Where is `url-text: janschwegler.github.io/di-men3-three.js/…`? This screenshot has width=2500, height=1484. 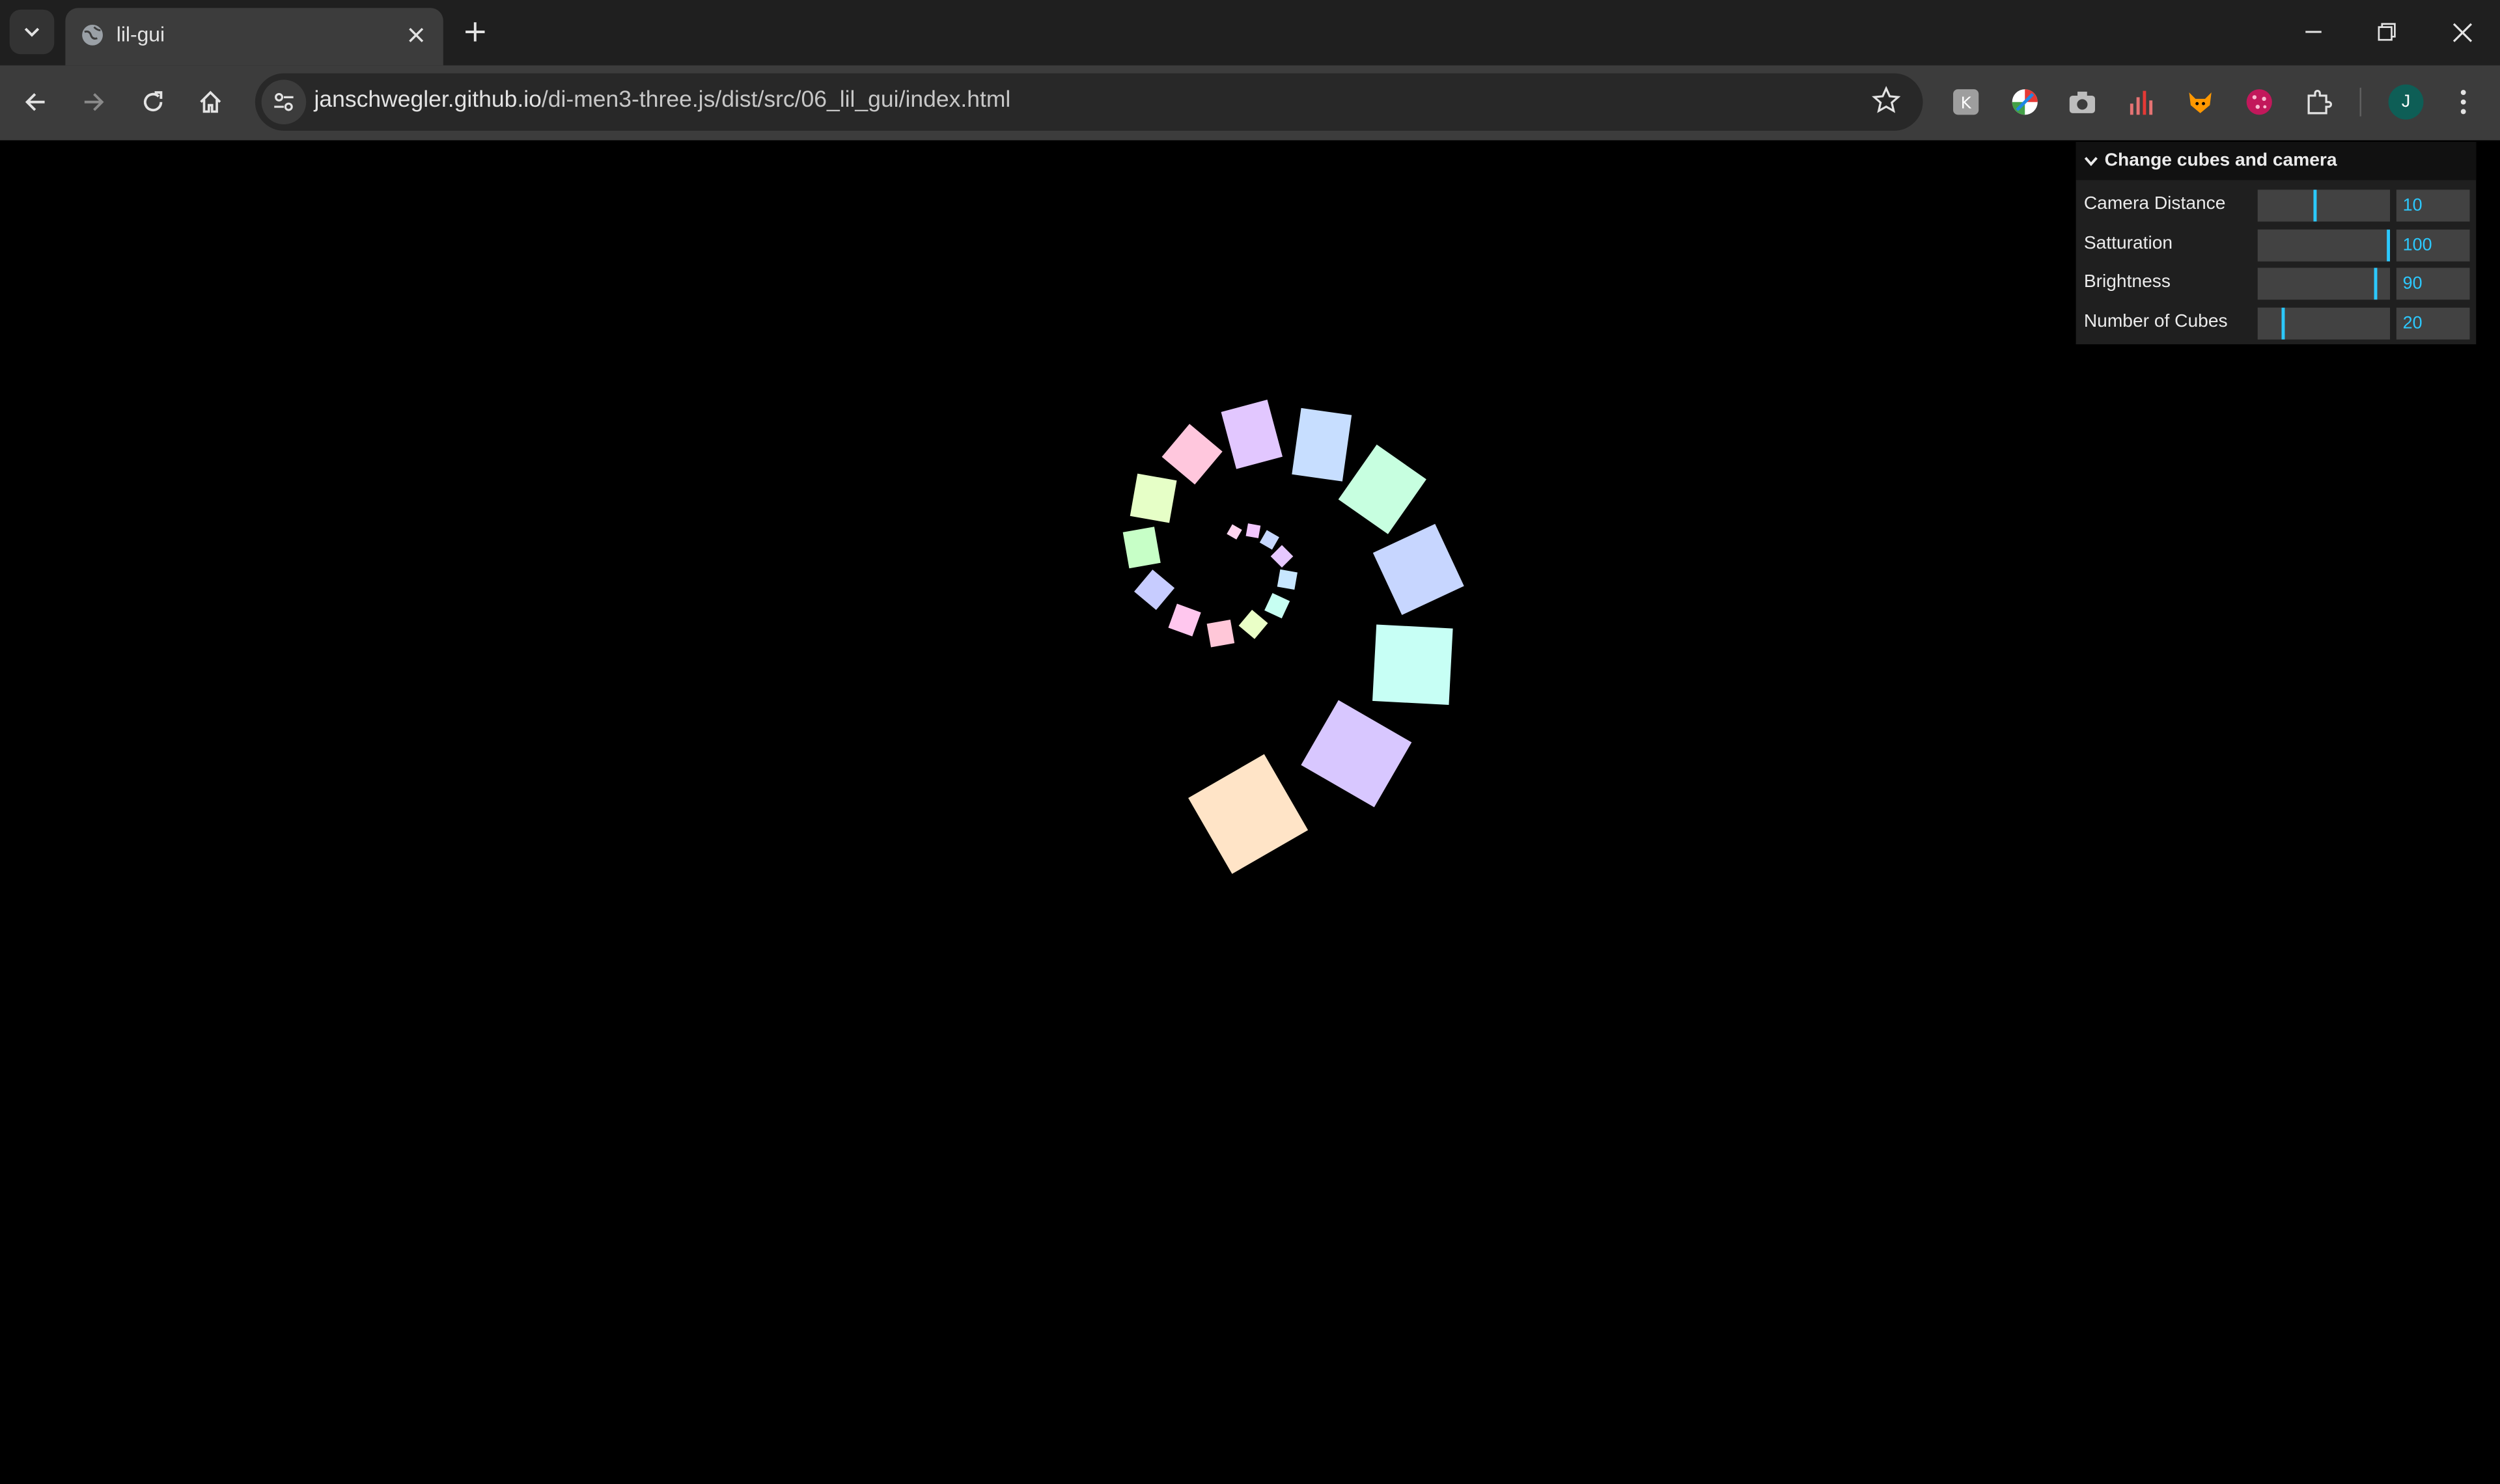
url-text: janschwegler.github.io/di-men3-three.js/… is located at coordinates (662, 100).